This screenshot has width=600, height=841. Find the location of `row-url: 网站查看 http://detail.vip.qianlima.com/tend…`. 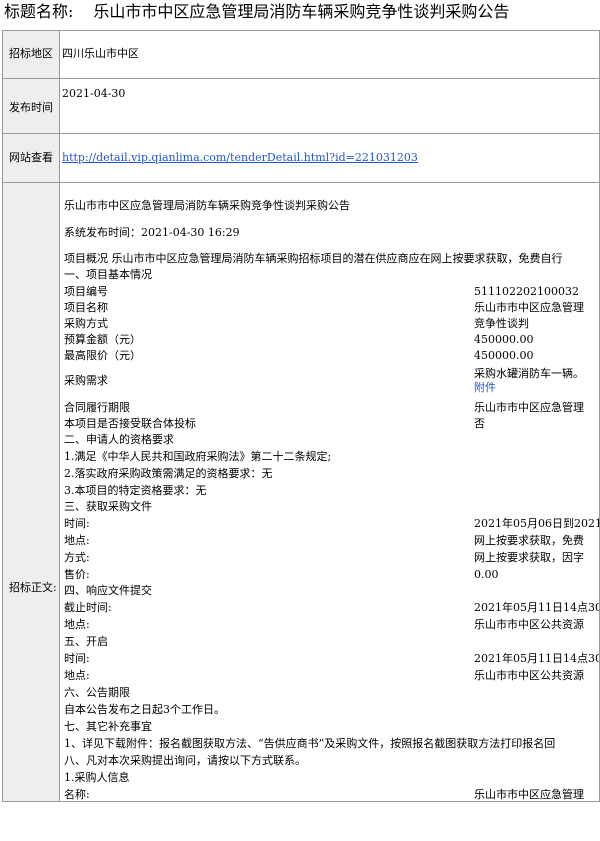

row-url: 网站查看 http://detail.vip.qianlima.com/tend… is located at coordinates (301, 158).